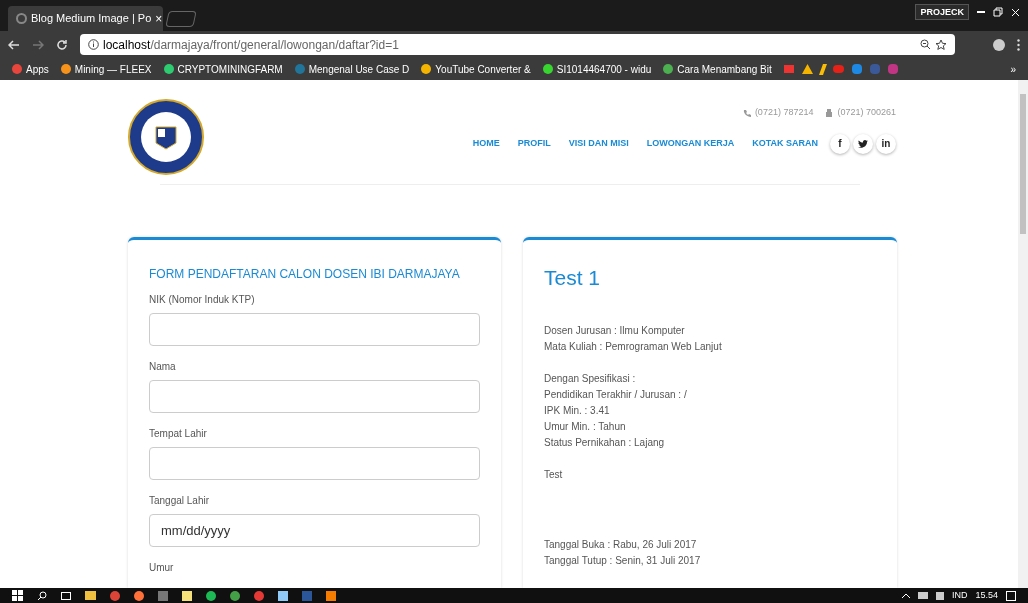 The height and width of the screenshot is (603, 1028). I want to click on bookmark-link: Apps, so click(30, 69).